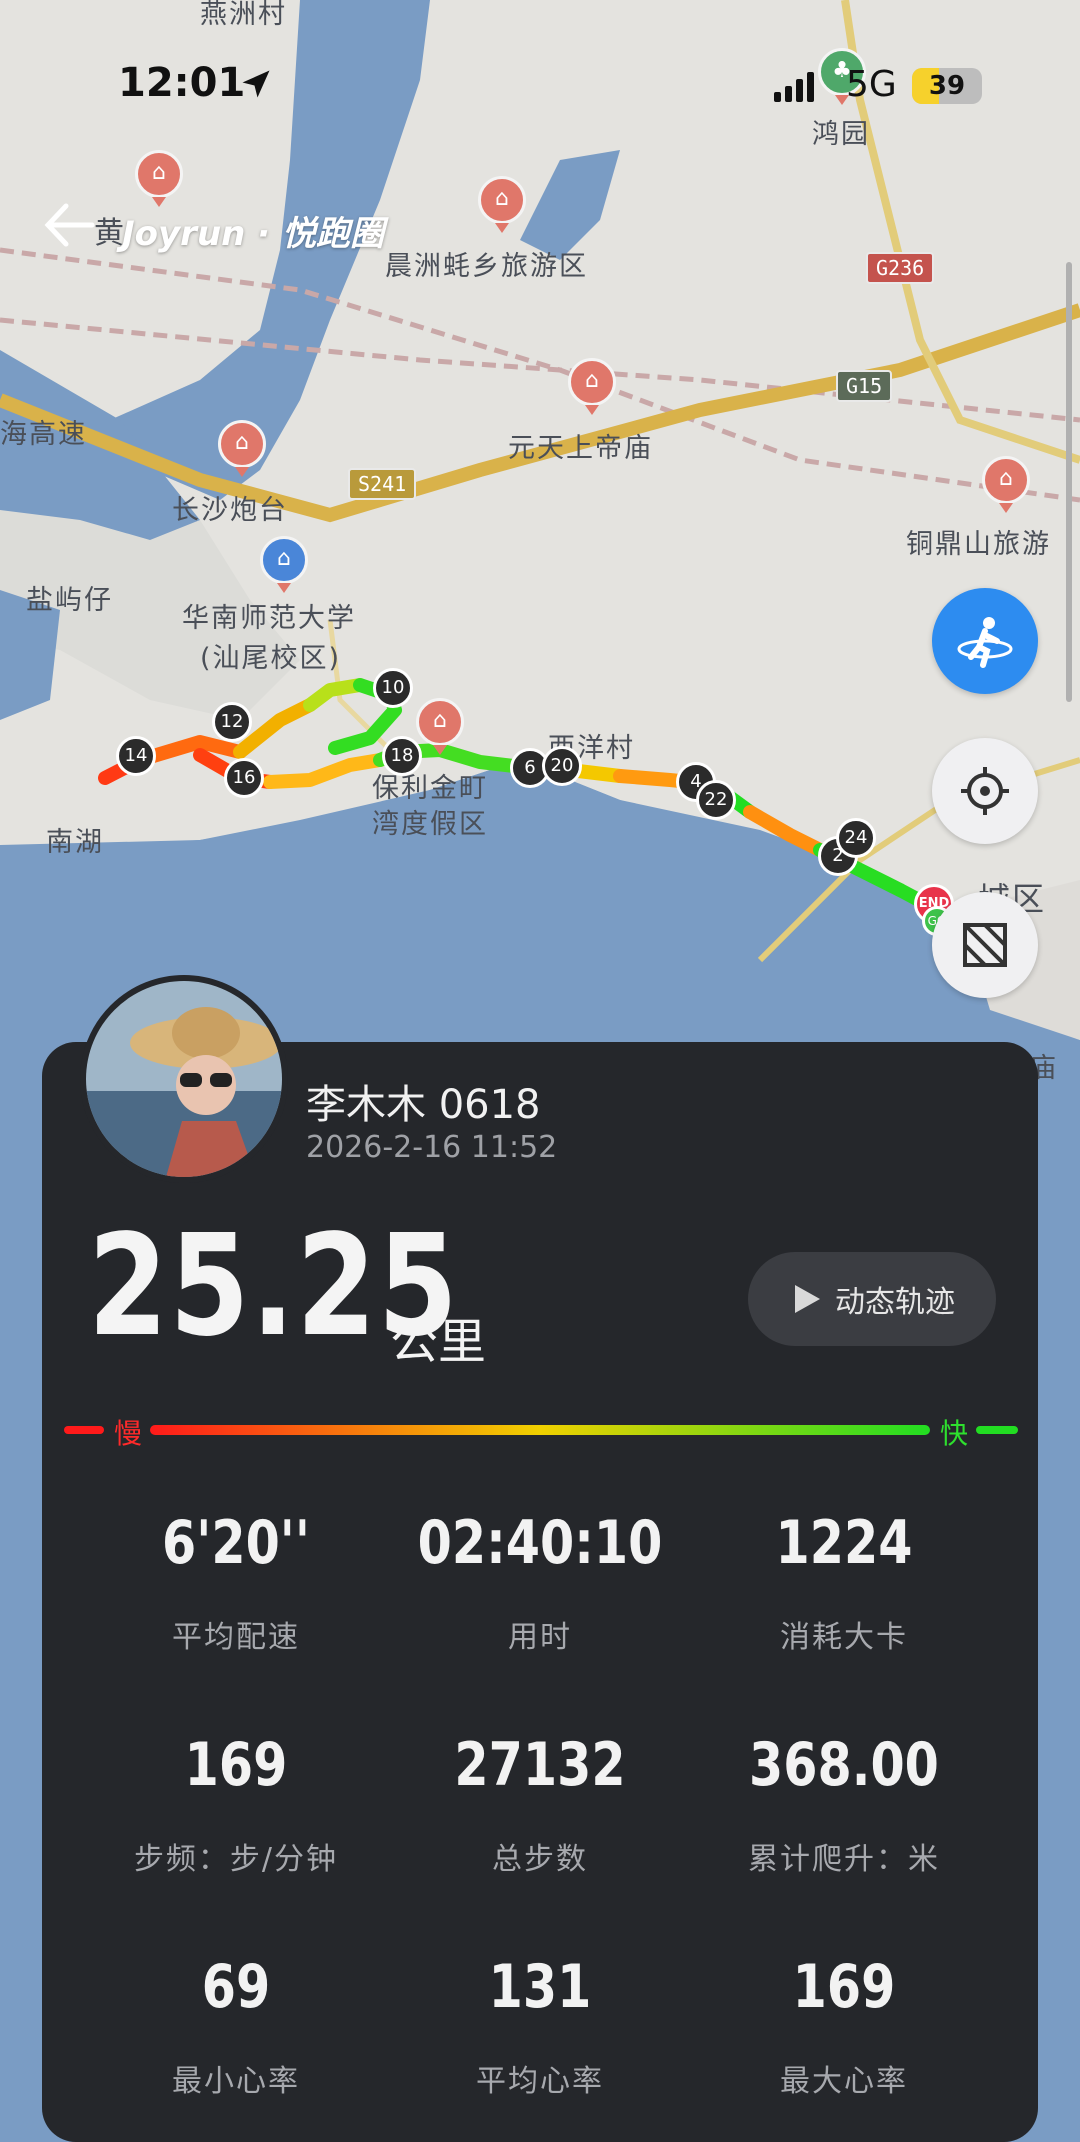  I want to click on user-name: 李木木 0618, so click(423, 1105).